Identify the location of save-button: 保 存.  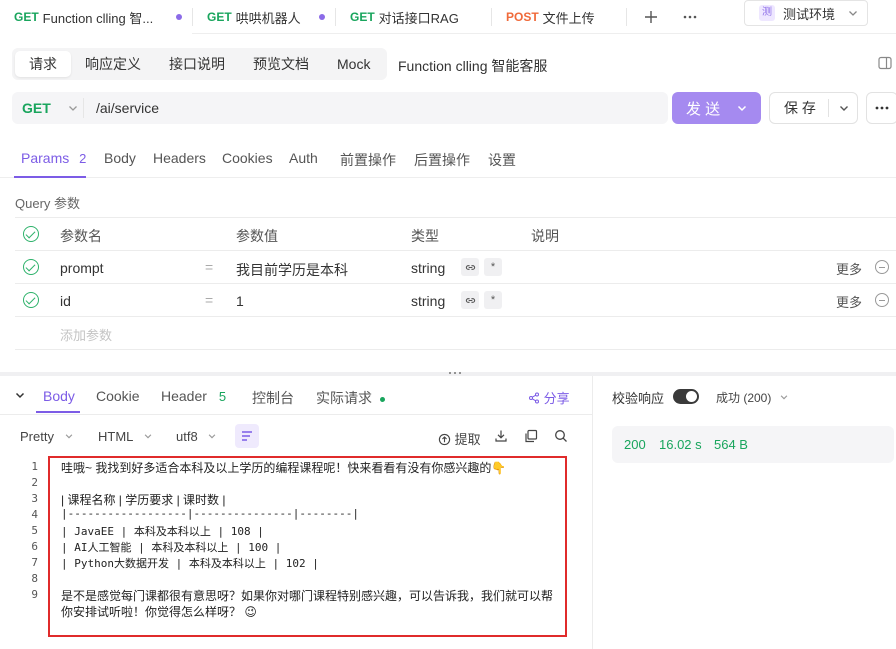
(813, 108).